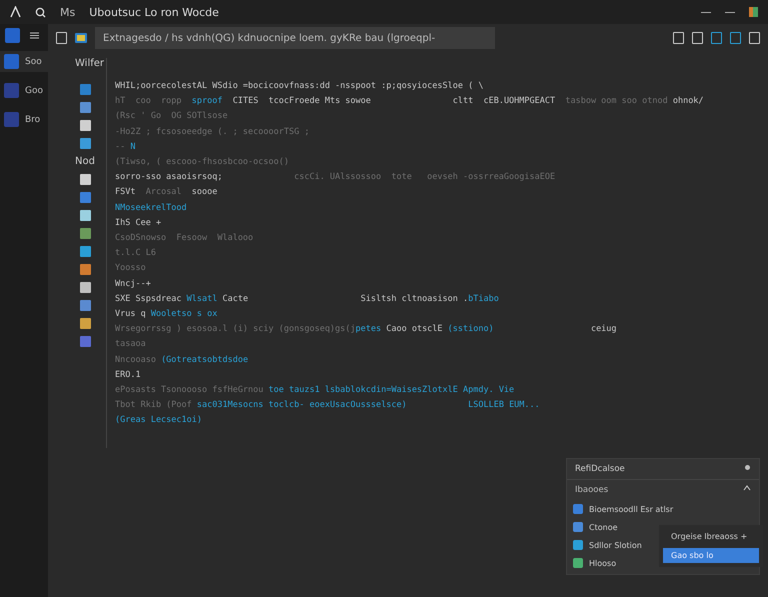 This screenshot has width=768, height=597. What do you see at coordinates (307, 299) in the screenshot?
I see `code-line: SXE Sspsdreac Wlsatl Cacte Sisltsh cltnoasison .bTiabo` at bounding box center [307, 299].